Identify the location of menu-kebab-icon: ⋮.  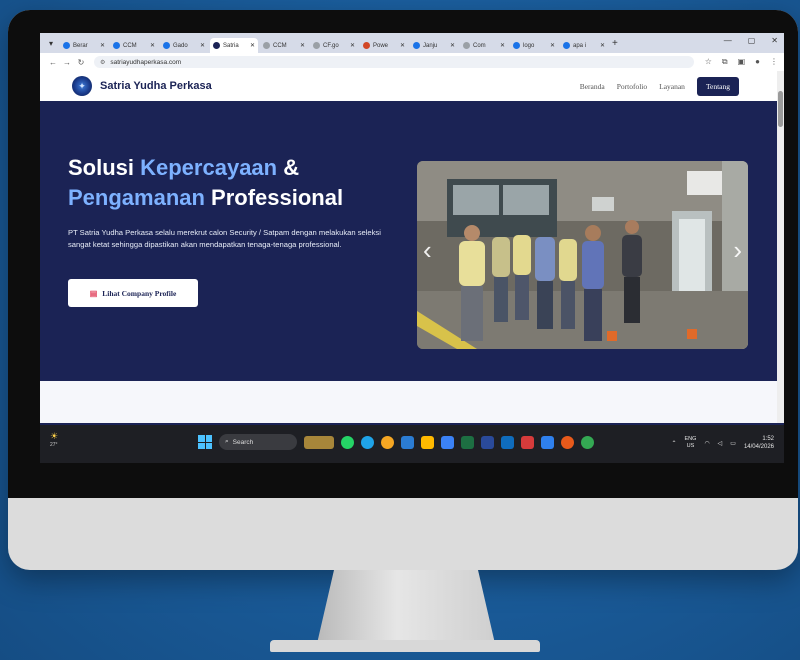
(774, 62).